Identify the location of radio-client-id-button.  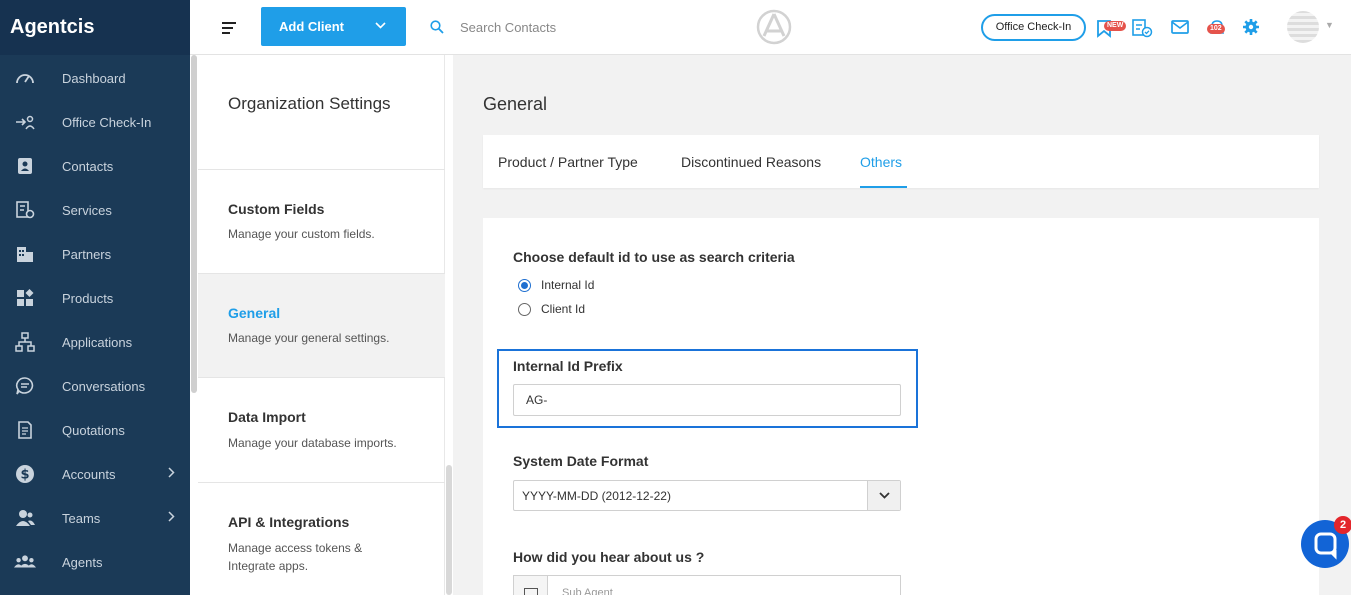
(524, 309).